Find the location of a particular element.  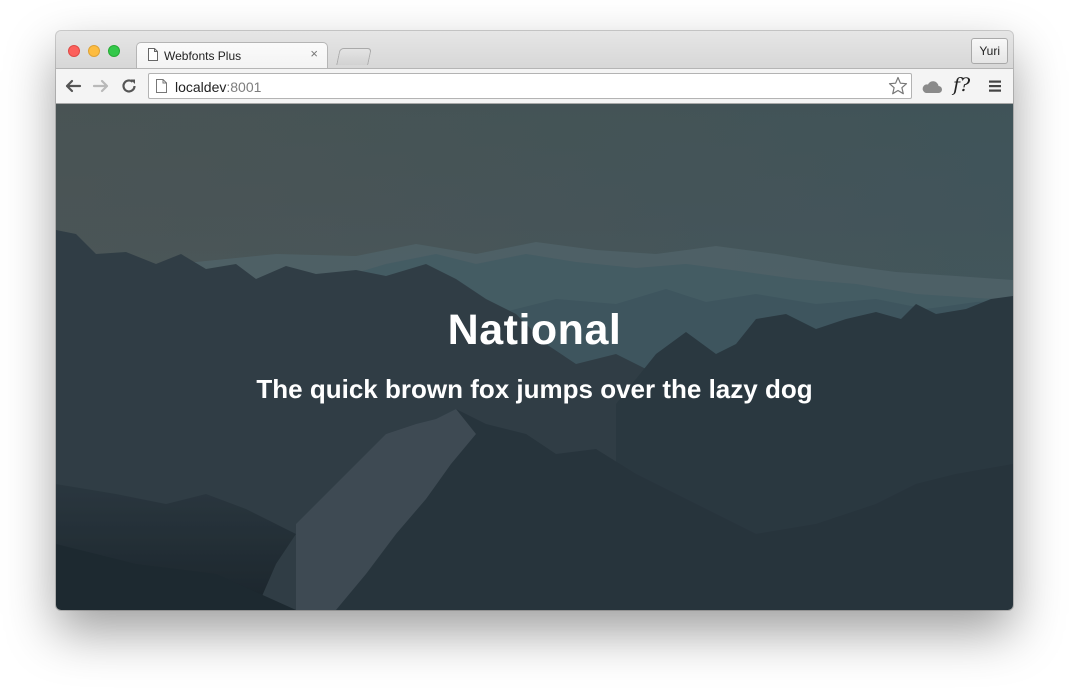

url-port: :8001 is located at coordinates (244, 87).